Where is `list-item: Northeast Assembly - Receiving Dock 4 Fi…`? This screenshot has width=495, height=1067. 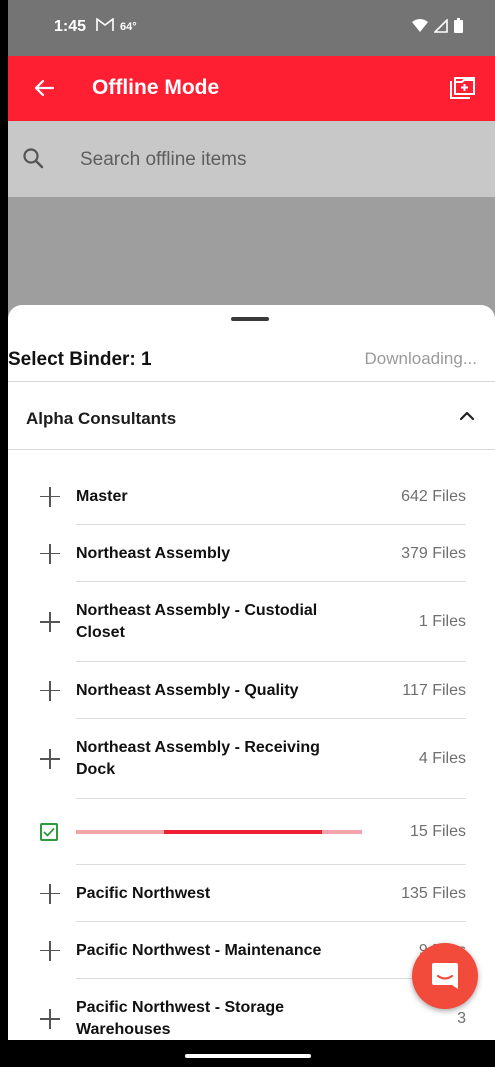
list-item: Northeast Assembly - Receiving Dock 4 Fi… is located at coordinates (251, 759).